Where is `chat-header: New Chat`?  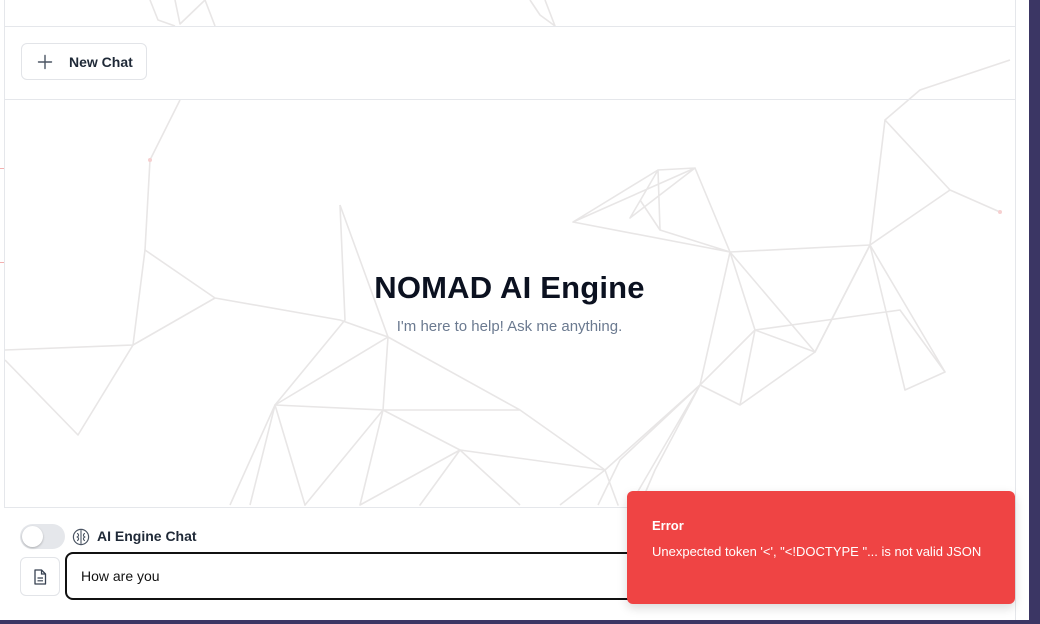 chat-header: New Chat is located at coordinates (509, 63).